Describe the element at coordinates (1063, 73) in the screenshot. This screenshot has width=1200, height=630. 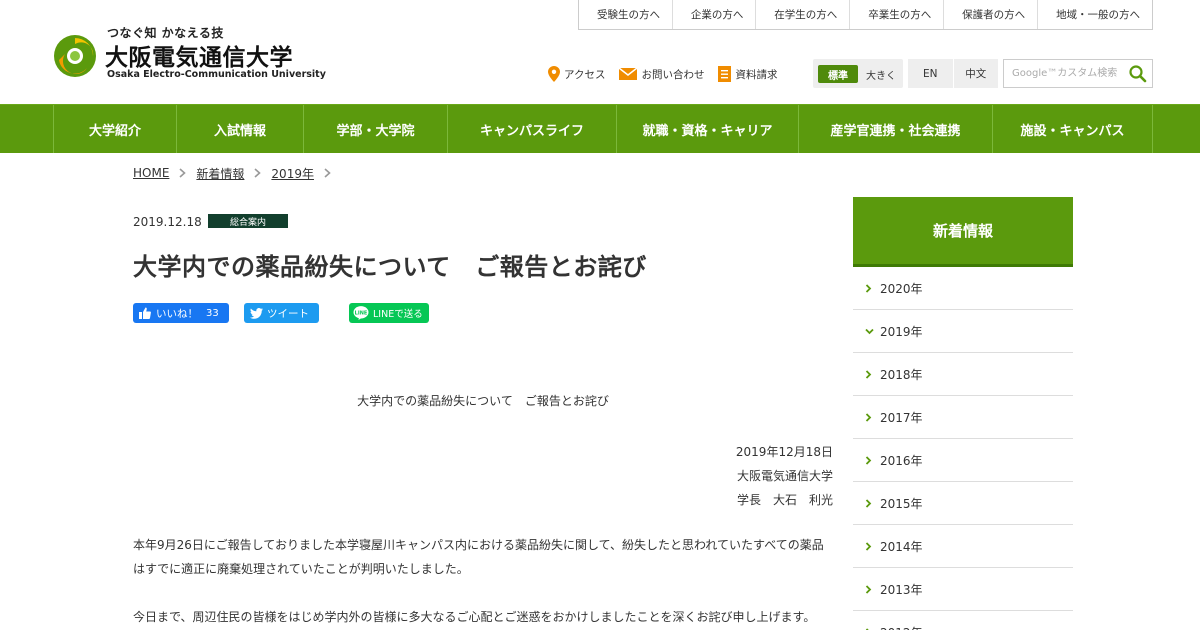
I see `search-input` at that location.